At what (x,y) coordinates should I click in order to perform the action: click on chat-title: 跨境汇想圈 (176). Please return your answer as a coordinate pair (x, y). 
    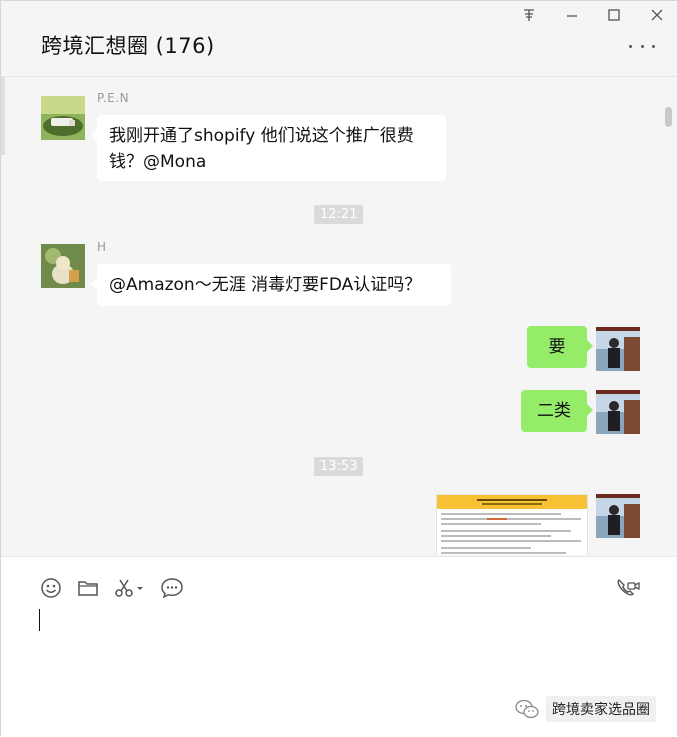
    Looking at the image, I should click on (128, 46).